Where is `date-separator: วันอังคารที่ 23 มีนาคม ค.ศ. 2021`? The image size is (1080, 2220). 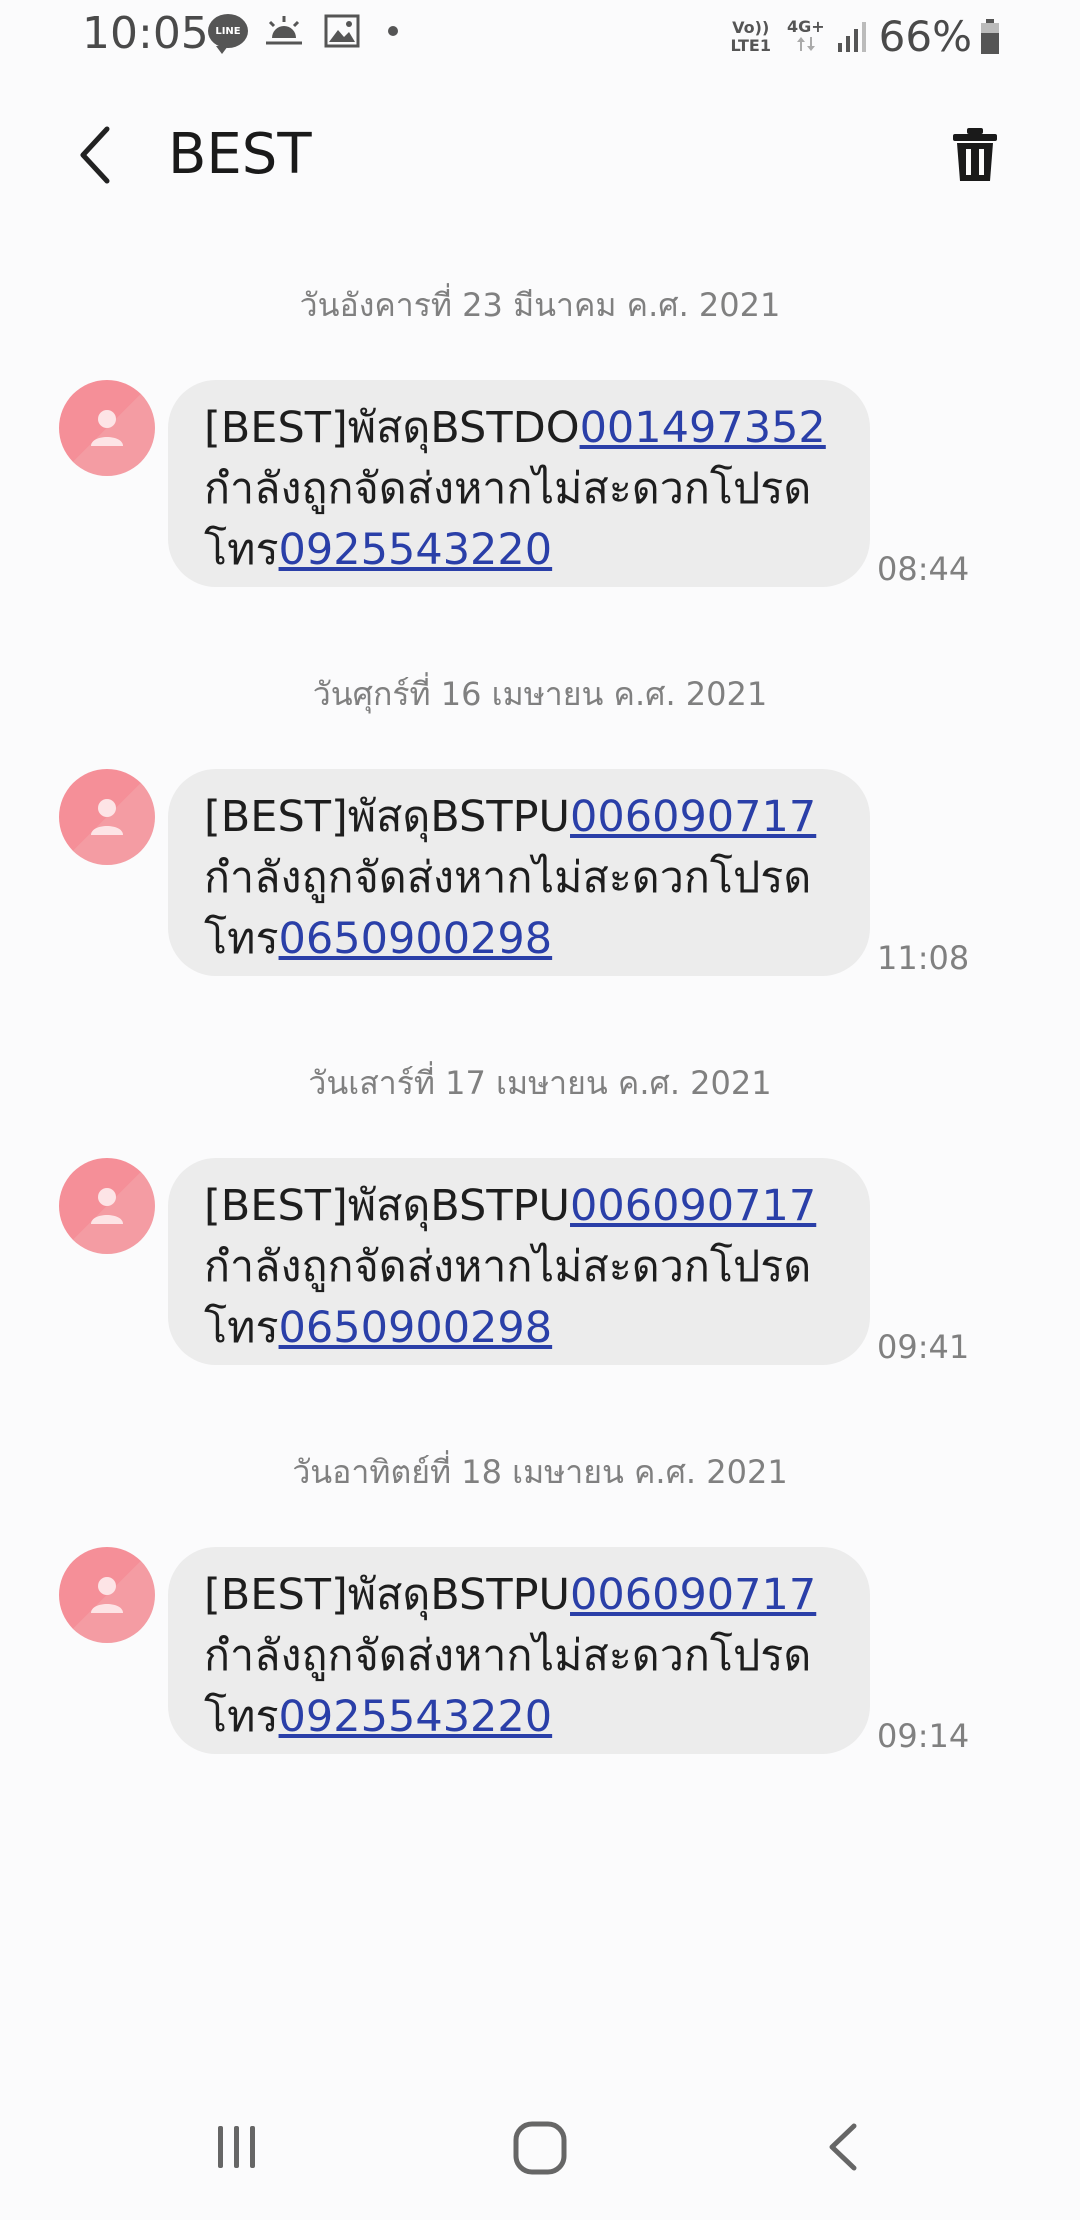
date-separator: วันอังคารที่ 23 มีนาคม ค.ศ. 2021 is located at coordinates (540, 305).